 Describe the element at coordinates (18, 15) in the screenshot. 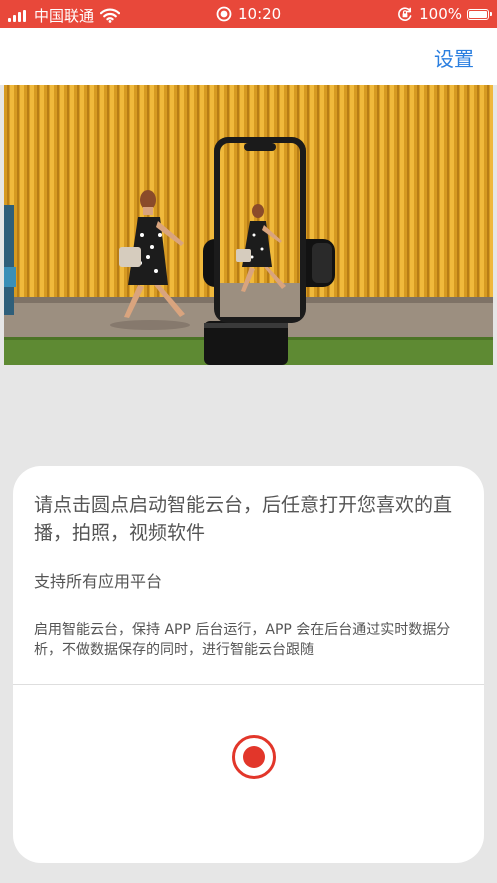

I see `signal-icon` at that location.